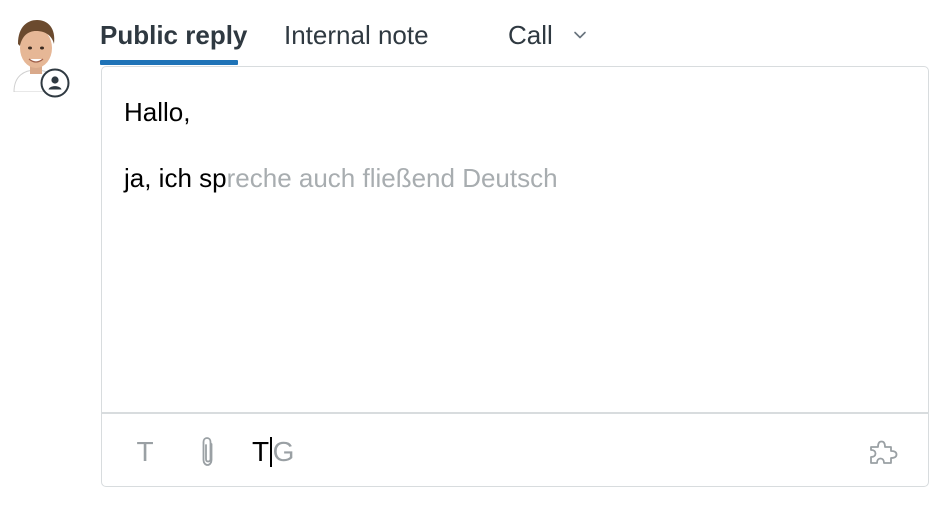  I want to click on puzzle-piece-icon, so click(884, 452).